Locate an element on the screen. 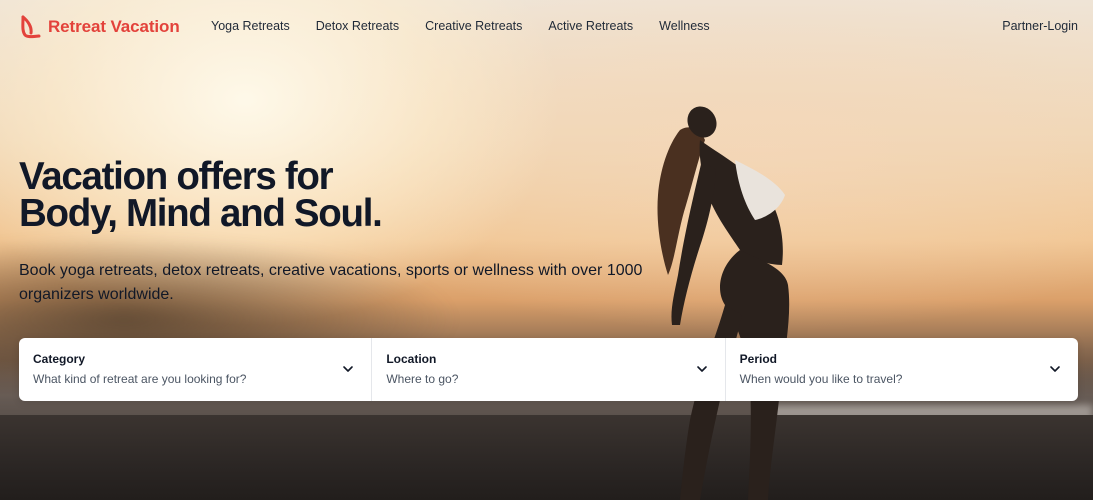 This screenshot has width=1093, height=500. nav-item-detox-retreats: Detox Retreats is located at coordinates (357, 26).